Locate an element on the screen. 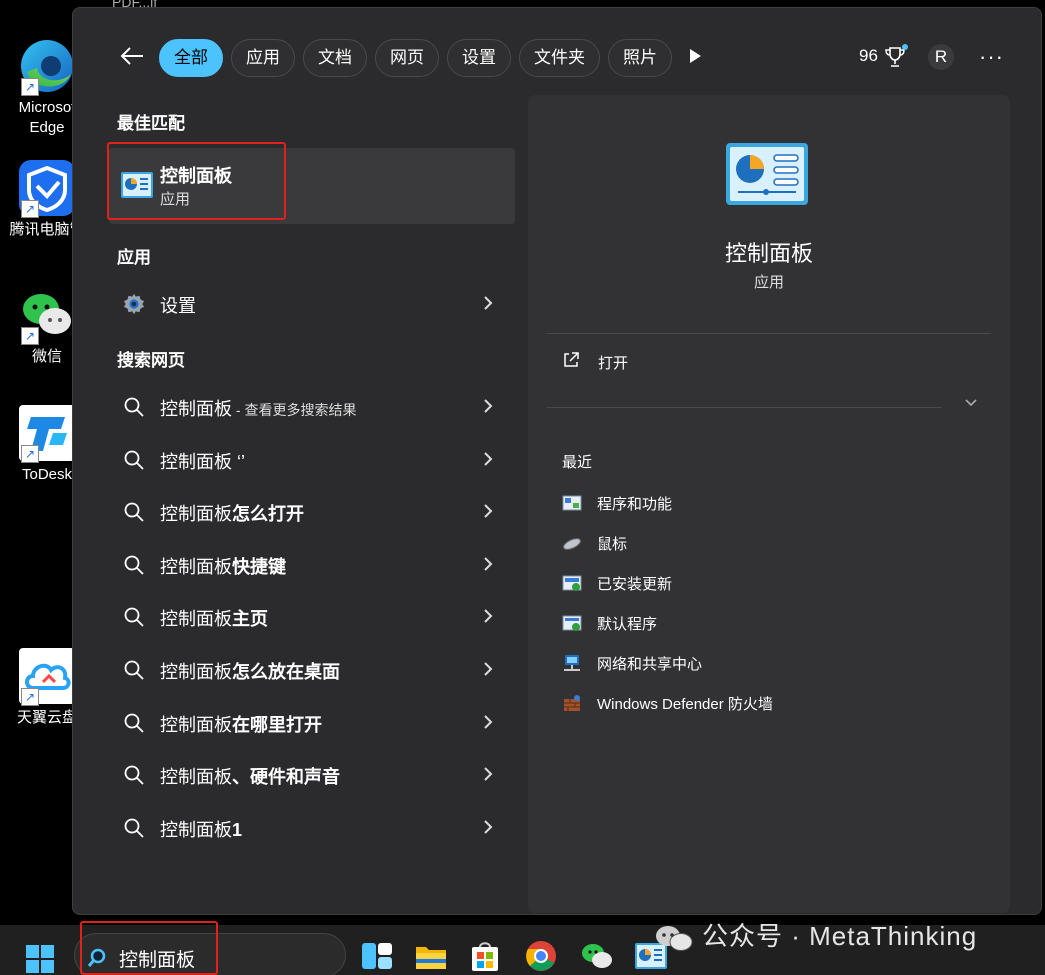  filter-tab-settings: 设置 is located at coordinates (479, 58).